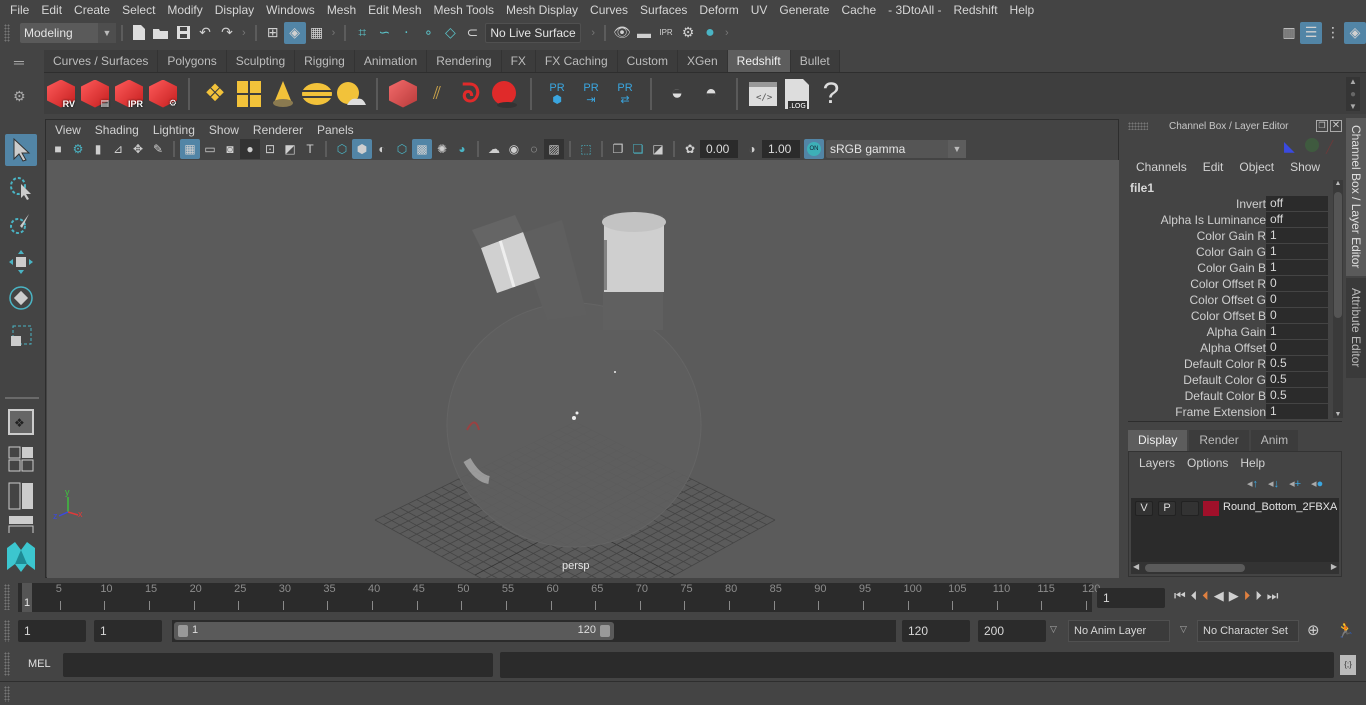  Describe the element at coordinates (677, 94) in the screenshot. I see `bake-multiple-button: ◒` at that location.